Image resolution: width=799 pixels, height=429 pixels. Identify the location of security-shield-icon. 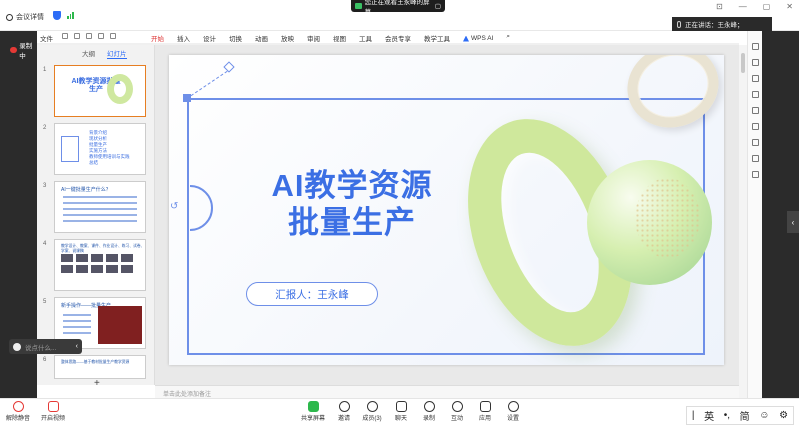
(57, 15).